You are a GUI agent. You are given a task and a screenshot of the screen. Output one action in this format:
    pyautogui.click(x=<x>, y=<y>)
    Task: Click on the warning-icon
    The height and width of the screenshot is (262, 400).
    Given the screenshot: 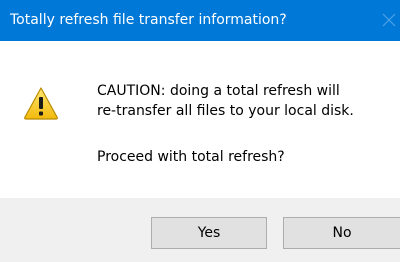 What is the action you would take?
    pyautogui.click(x=41, y=103)
    